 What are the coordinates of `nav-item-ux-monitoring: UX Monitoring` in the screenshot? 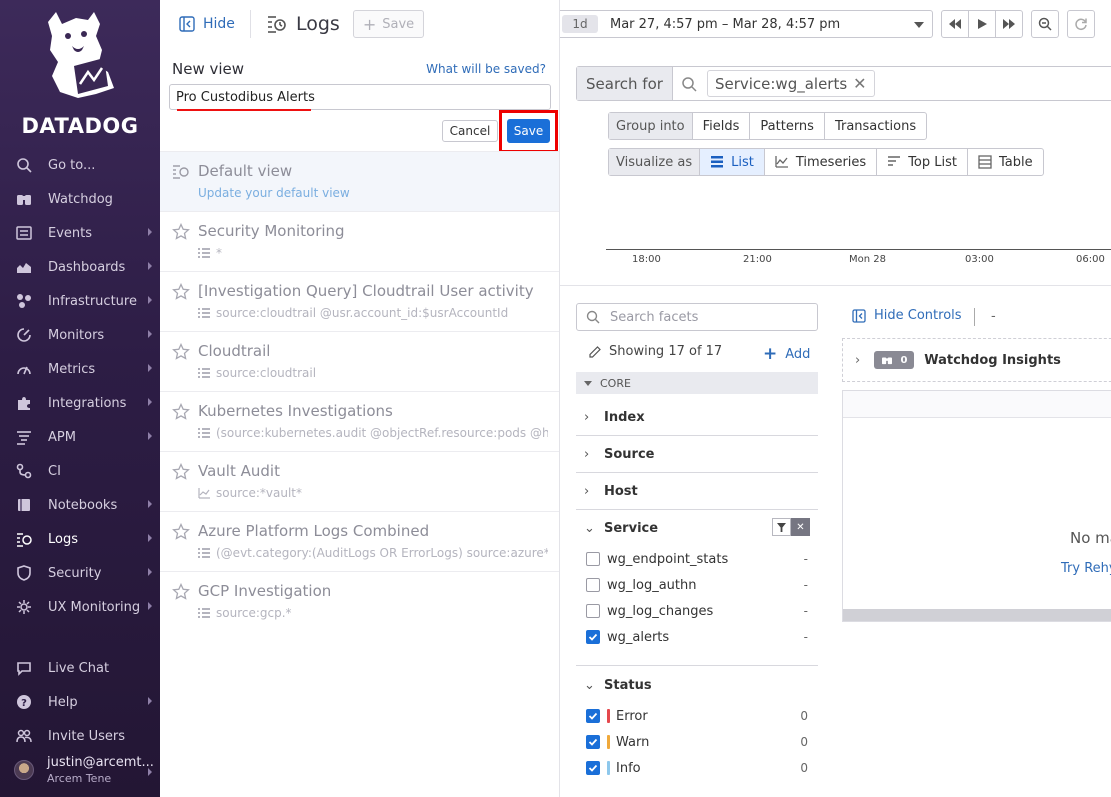 It's located at (80, 607).